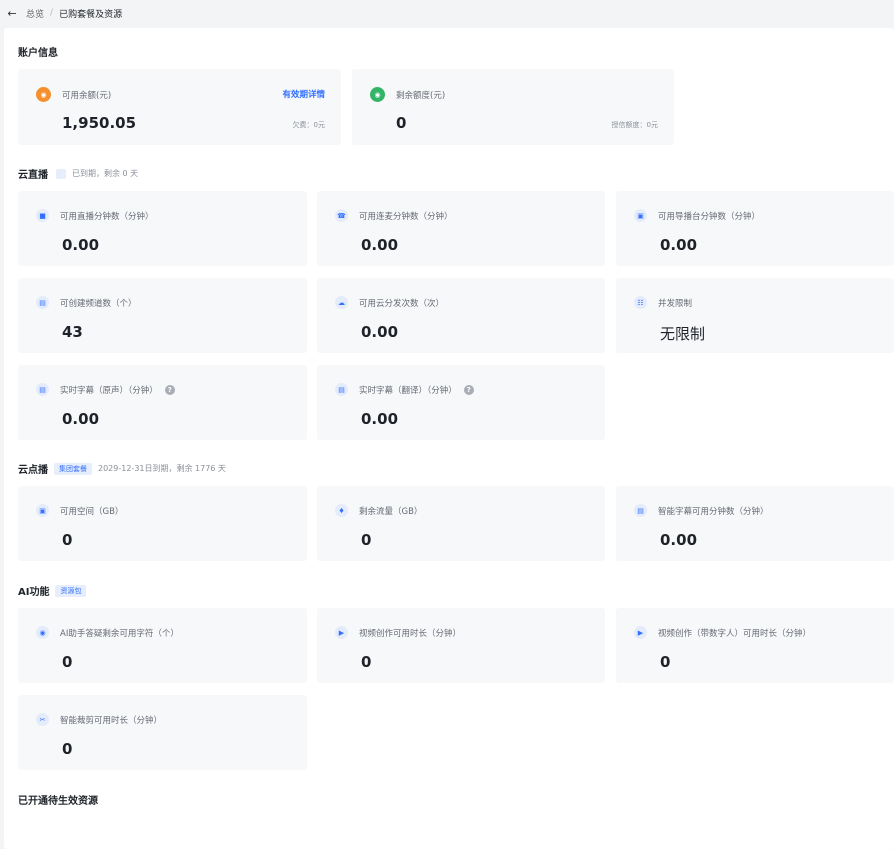 This screenshot has height=849, width=894. Describe the element at coordinates (461, 315) in the screenshot. I see `live-card: ☁ 可用云分发次数（次） 0.00` at that location.